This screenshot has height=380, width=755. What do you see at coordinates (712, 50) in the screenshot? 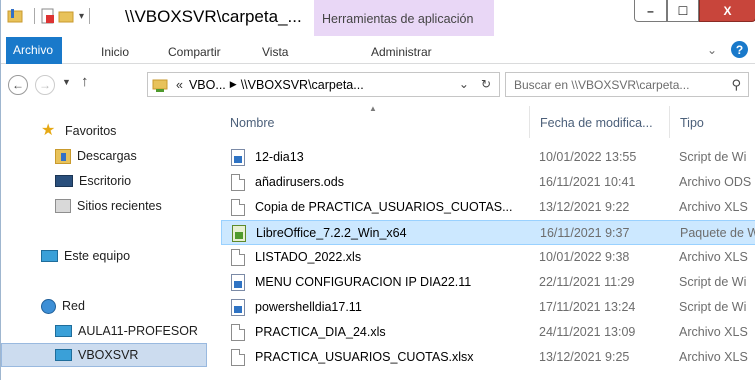
I see `expand-ribbon-icon: ⌄` at bounding box center [712, 50].